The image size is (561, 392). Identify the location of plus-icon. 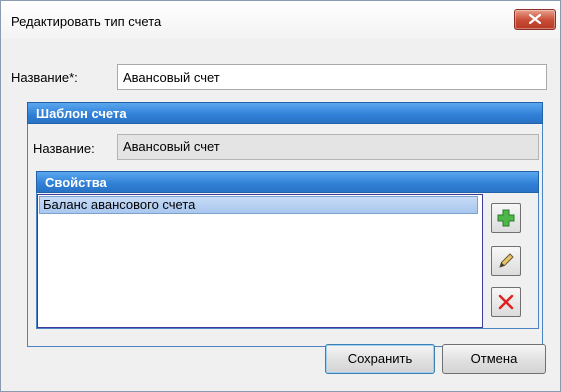
(506, 218).